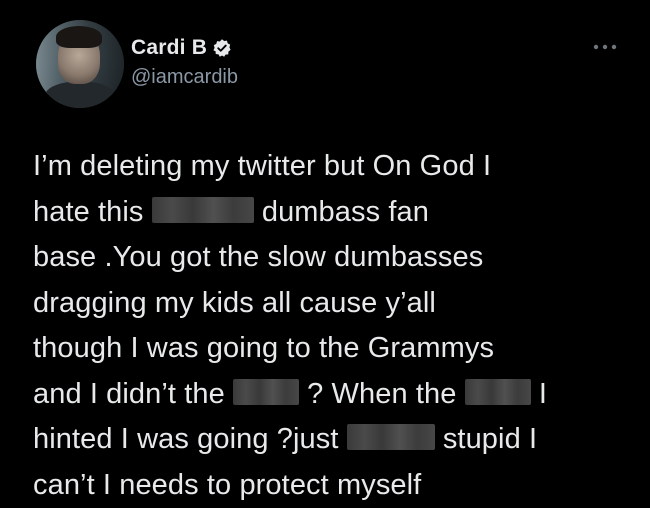 This screenshot has width=650, height=508. What do you see at coordinates (486, 439) in the screenshot?
I see `tweet-text-segment: stupid I` at bounding box center [486, 439].